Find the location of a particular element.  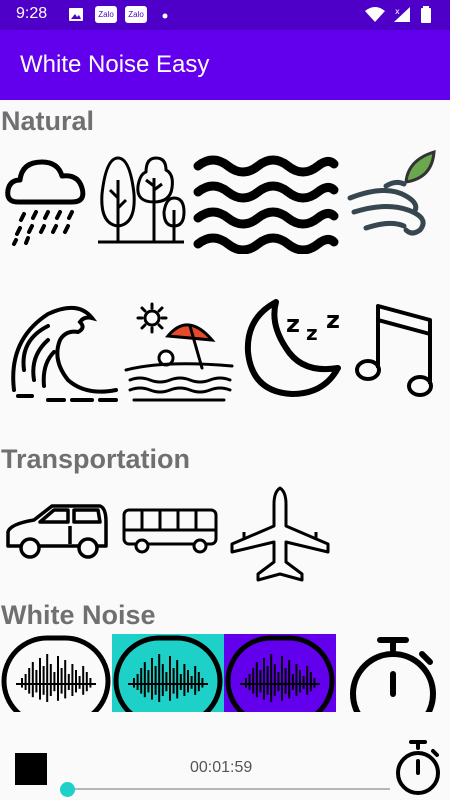

ocean-wave-icon is located at coordinates (64, 354).